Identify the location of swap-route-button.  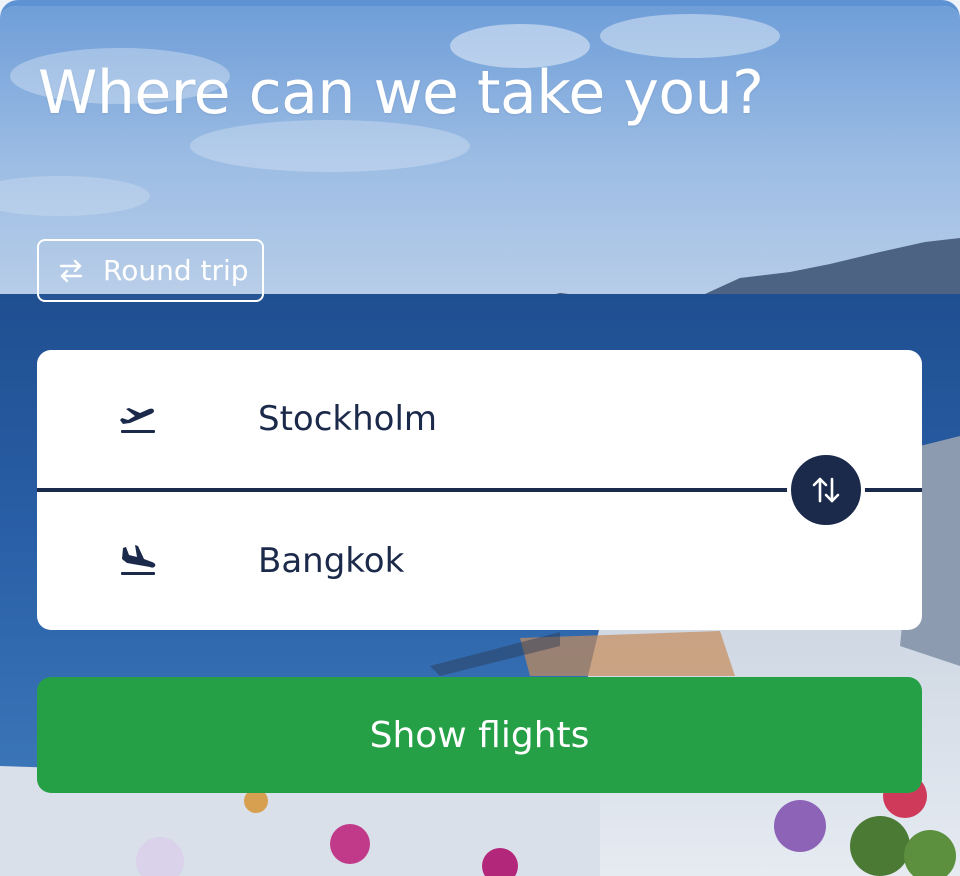
(826, 490).